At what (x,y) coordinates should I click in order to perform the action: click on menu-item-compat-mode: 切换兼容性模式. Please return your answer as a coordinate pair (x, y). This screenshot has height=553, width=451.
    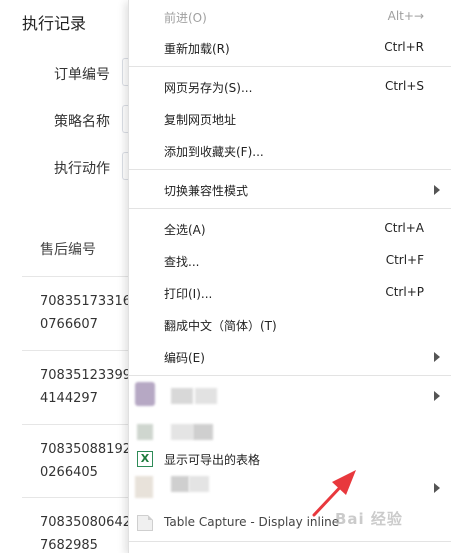
    Looking at the image, I should click on (290, 190).